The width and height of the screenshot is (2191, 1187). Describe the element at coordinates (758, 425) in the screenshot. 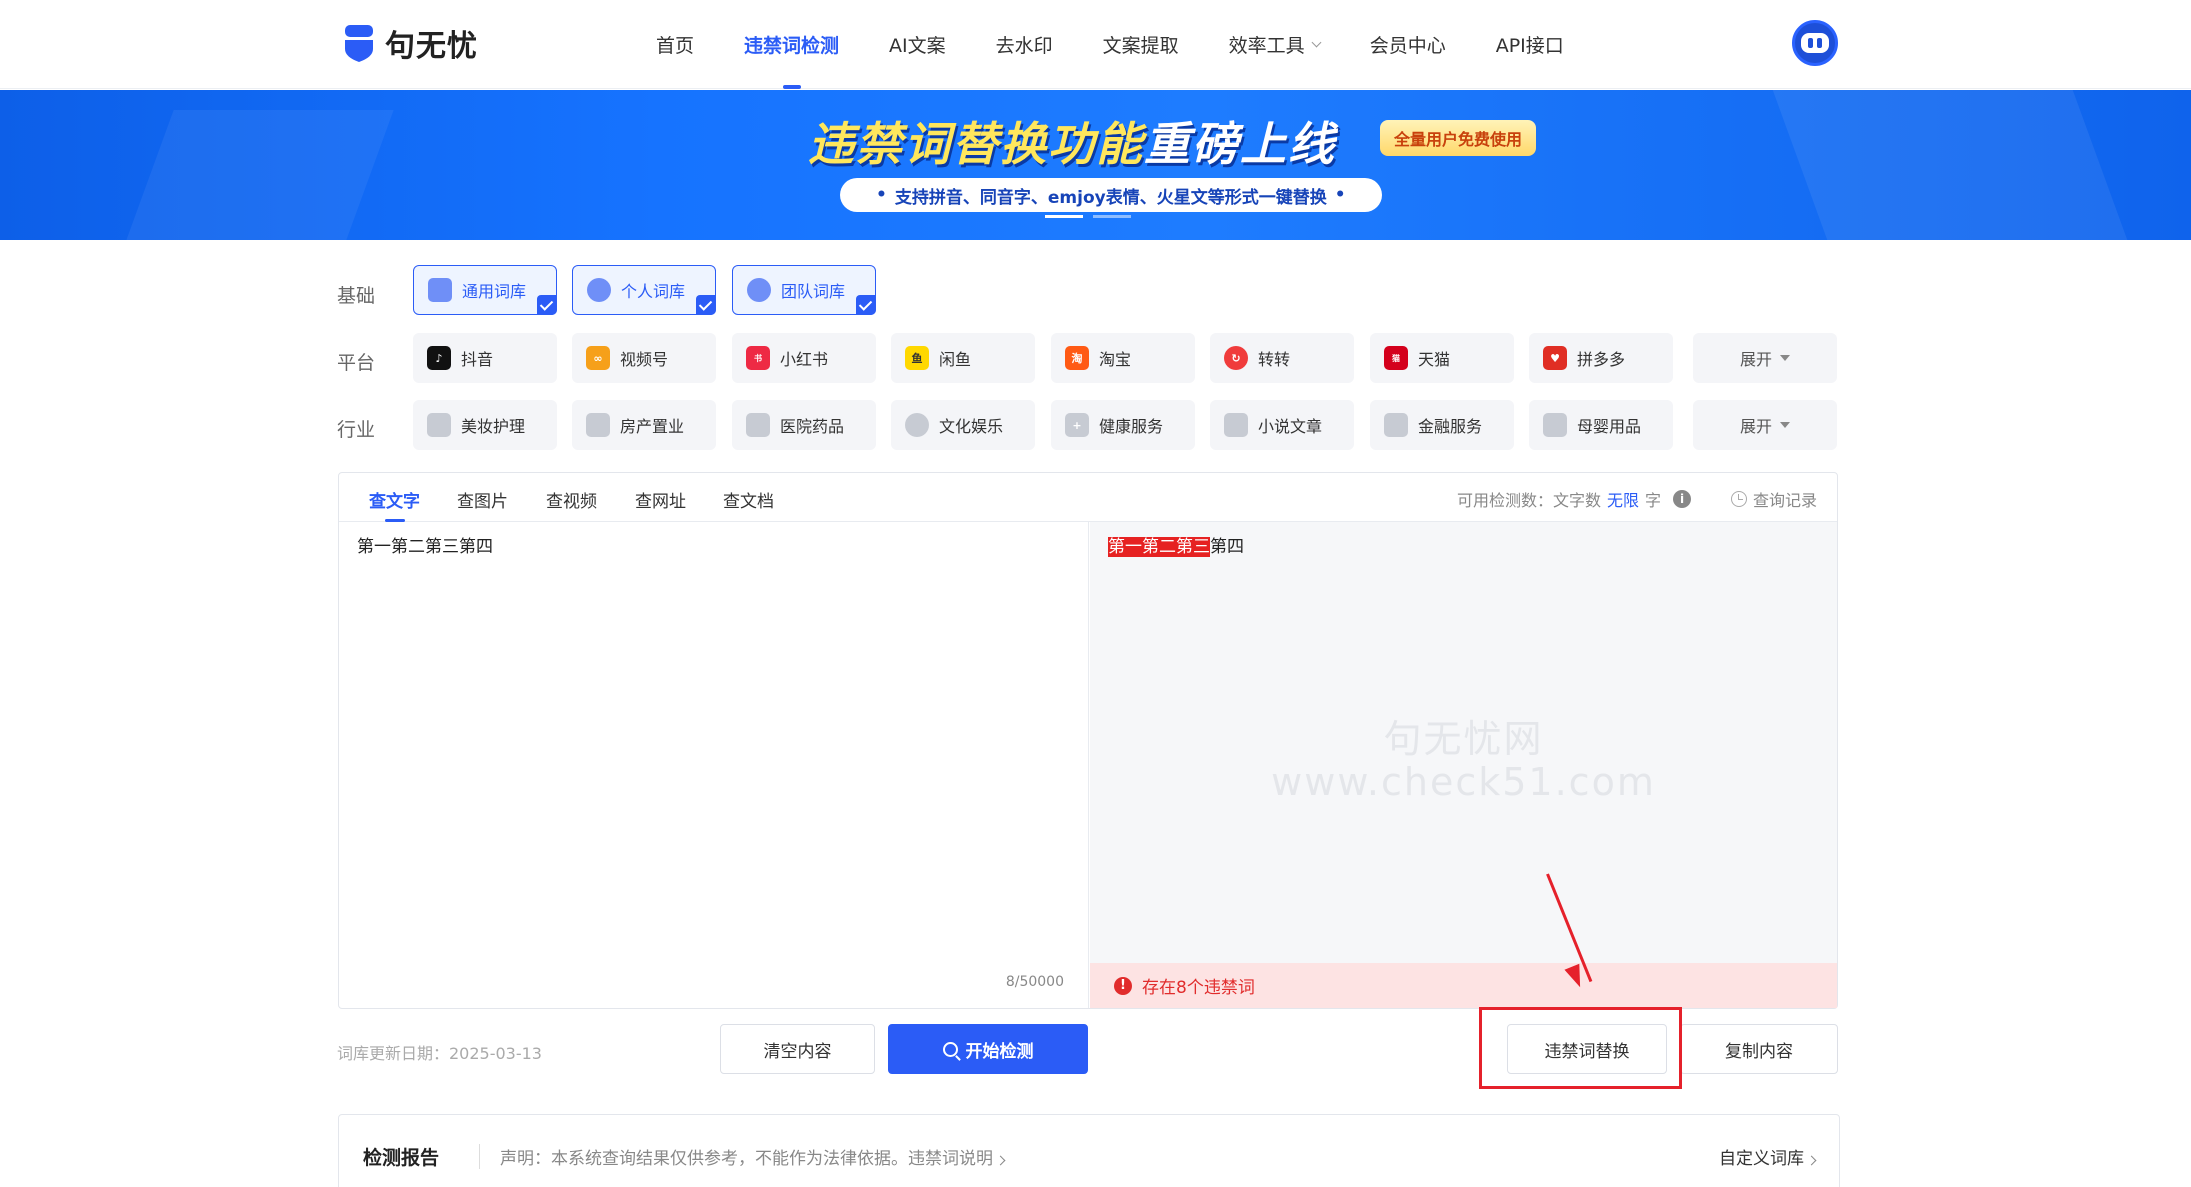

I see `hospital-icon` at that location.